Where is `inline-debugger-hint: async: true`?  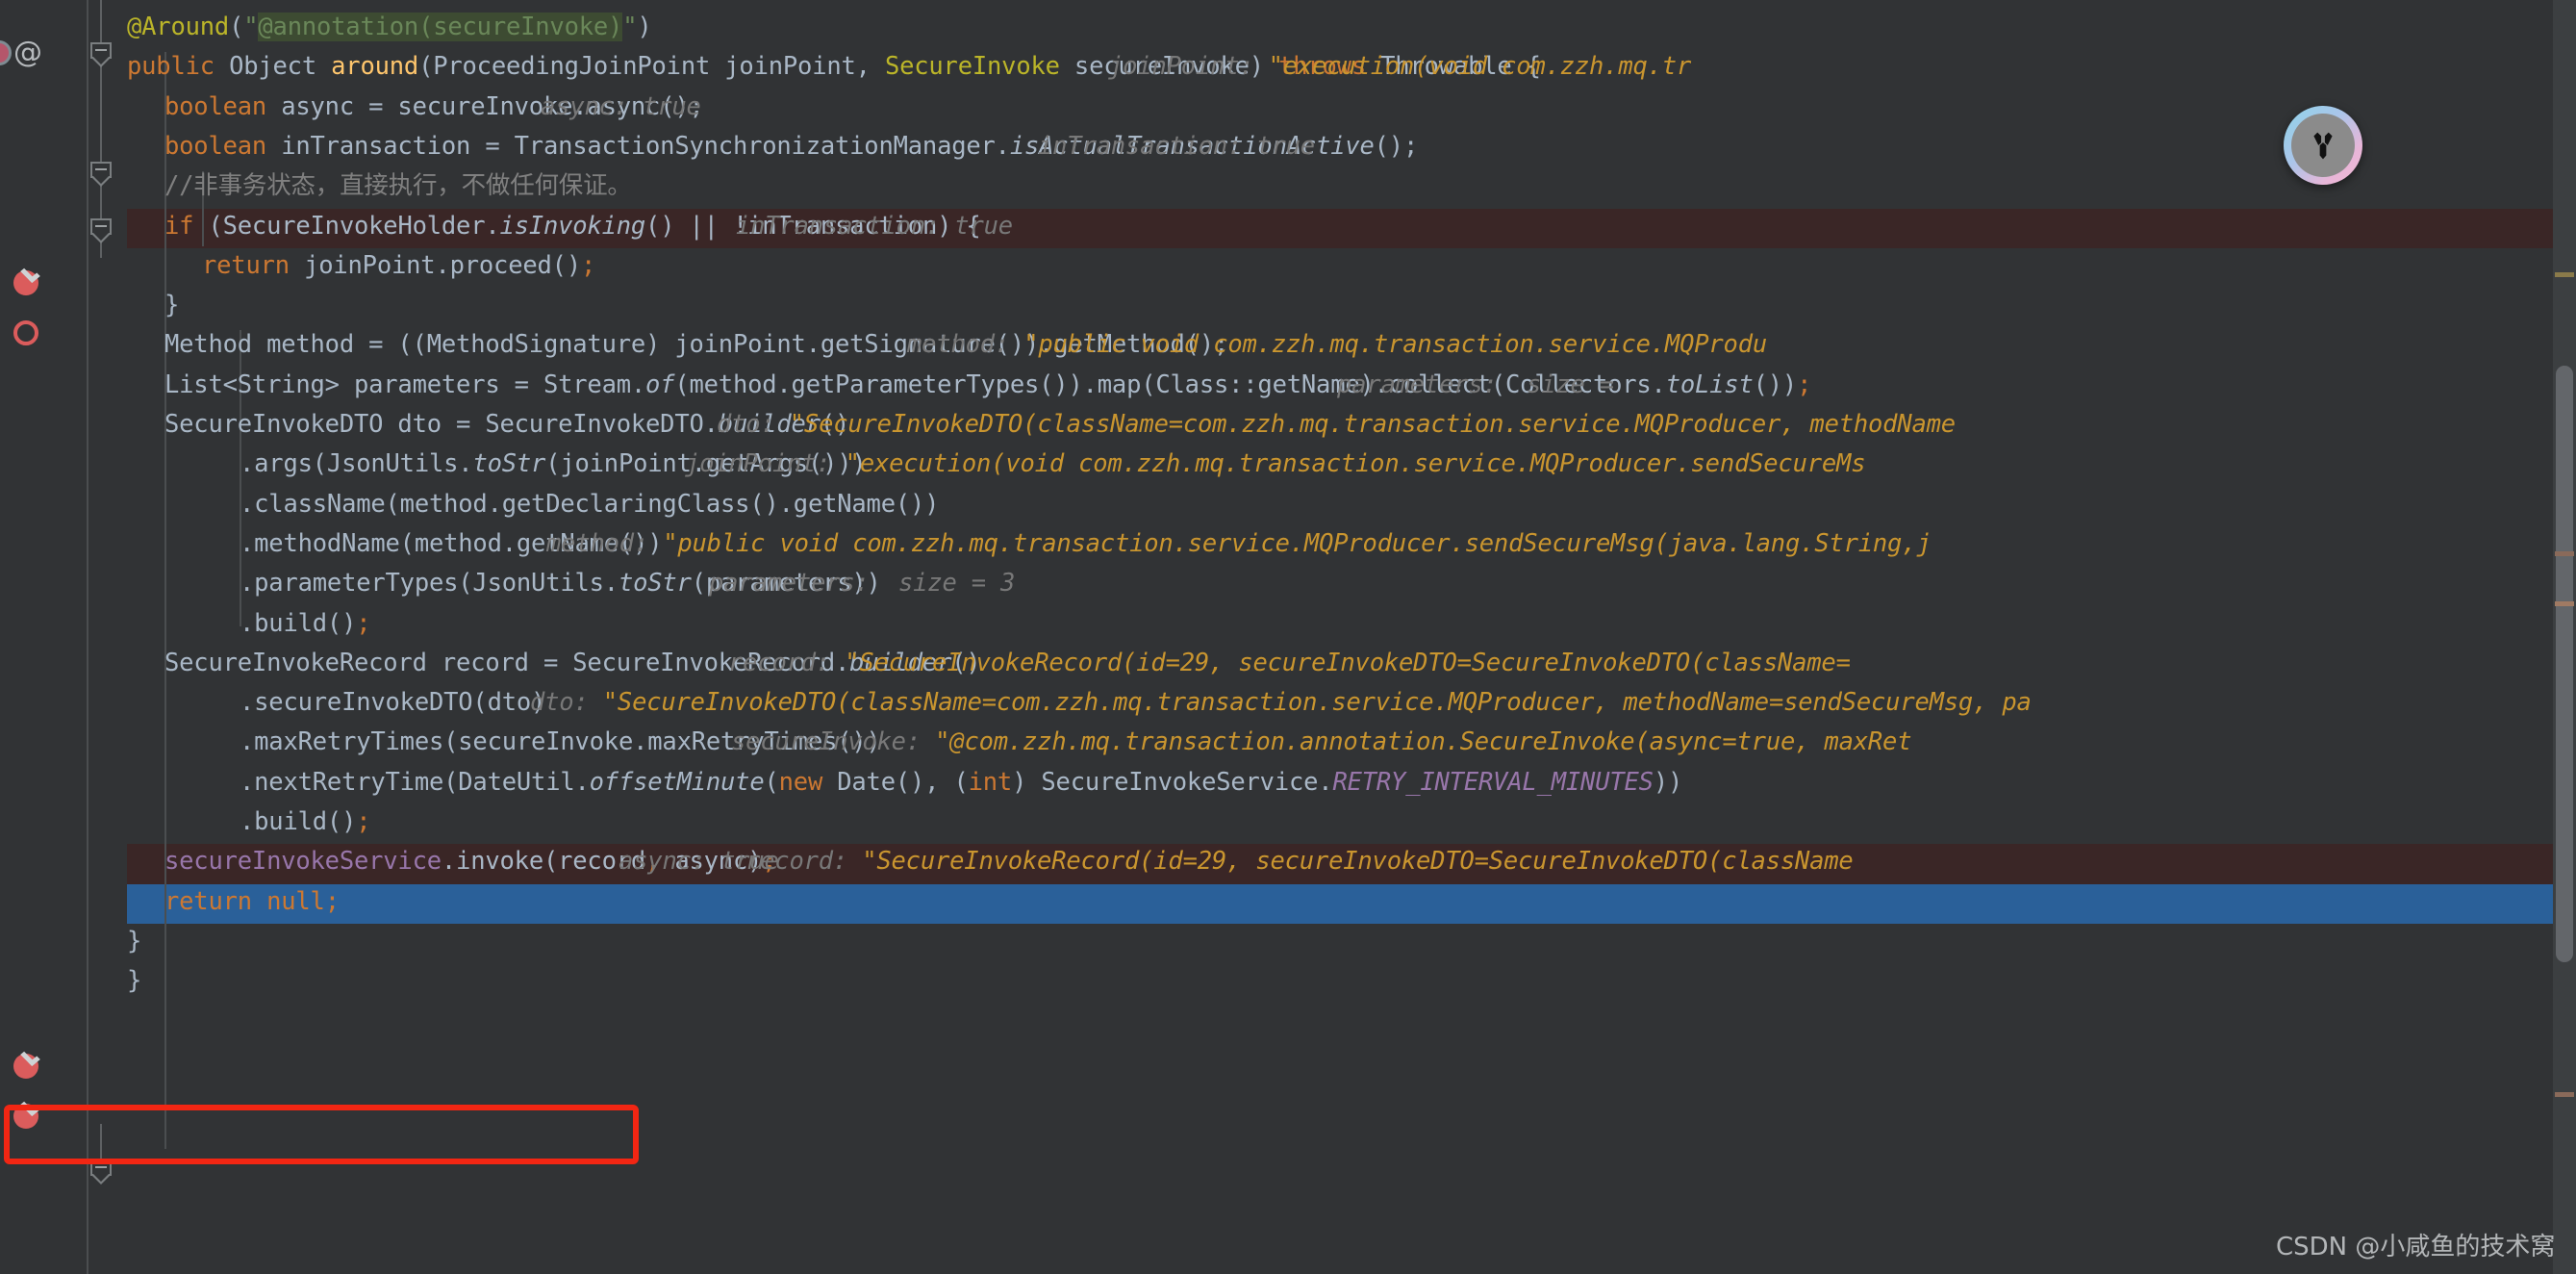 inline-debugger-hint: async: true is located at coordinates (621, 106).